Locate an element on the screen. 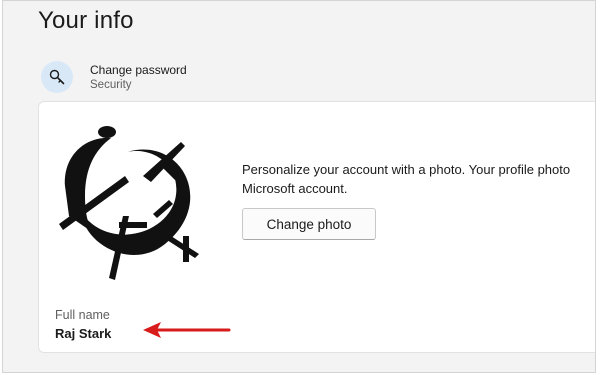 Image resolution: width=600 pixels, height=375 pixels. annotation-arrow-icon is located at coordinates (187, 330).